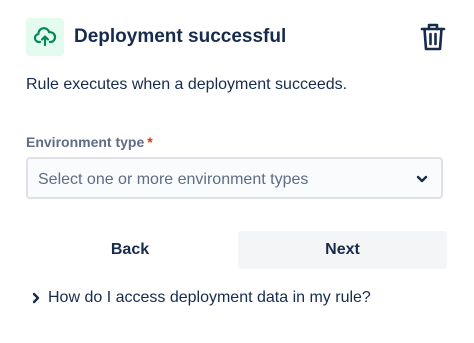  What do you see at coordinates (342, 250) in the screenshot?
I see `next-button: Next` at bounding box center [342, 250].